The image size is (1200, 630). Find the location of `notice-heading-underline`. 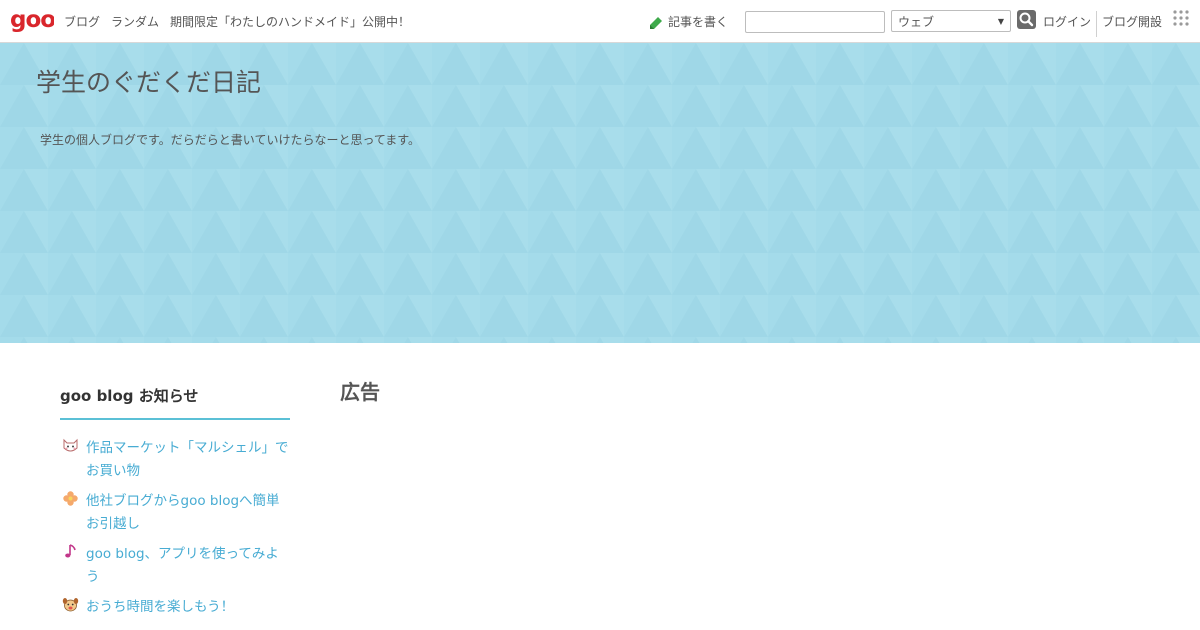

notice-heading-underline is located at coordinates (175, 419).